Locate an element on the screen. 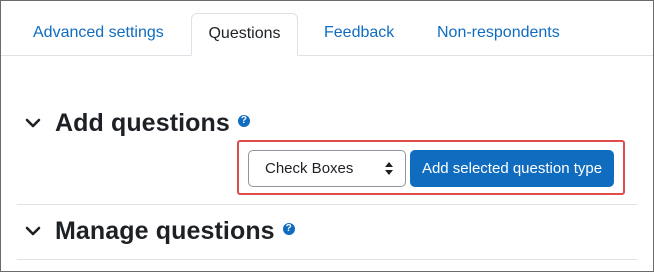 The width and height of the screenshot is (654, 272). tab-non-respondents: Non-respondents is located at coordinates (498, 33).